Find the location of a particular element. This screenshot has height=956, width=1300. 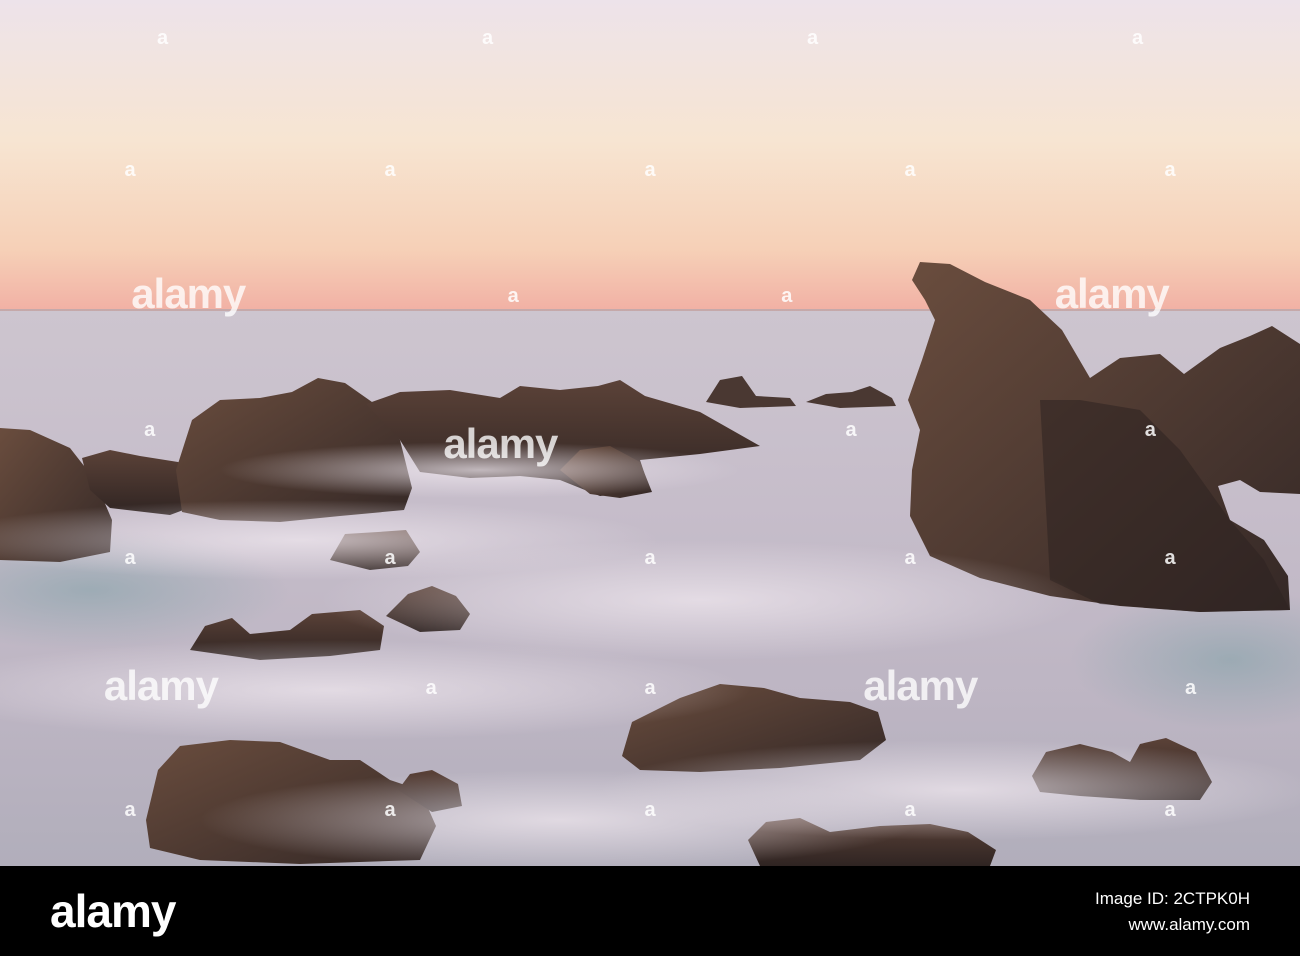

image-info: Image ID: 2CTPK0H www.alamy.com is located at coordinates (1172, 912).